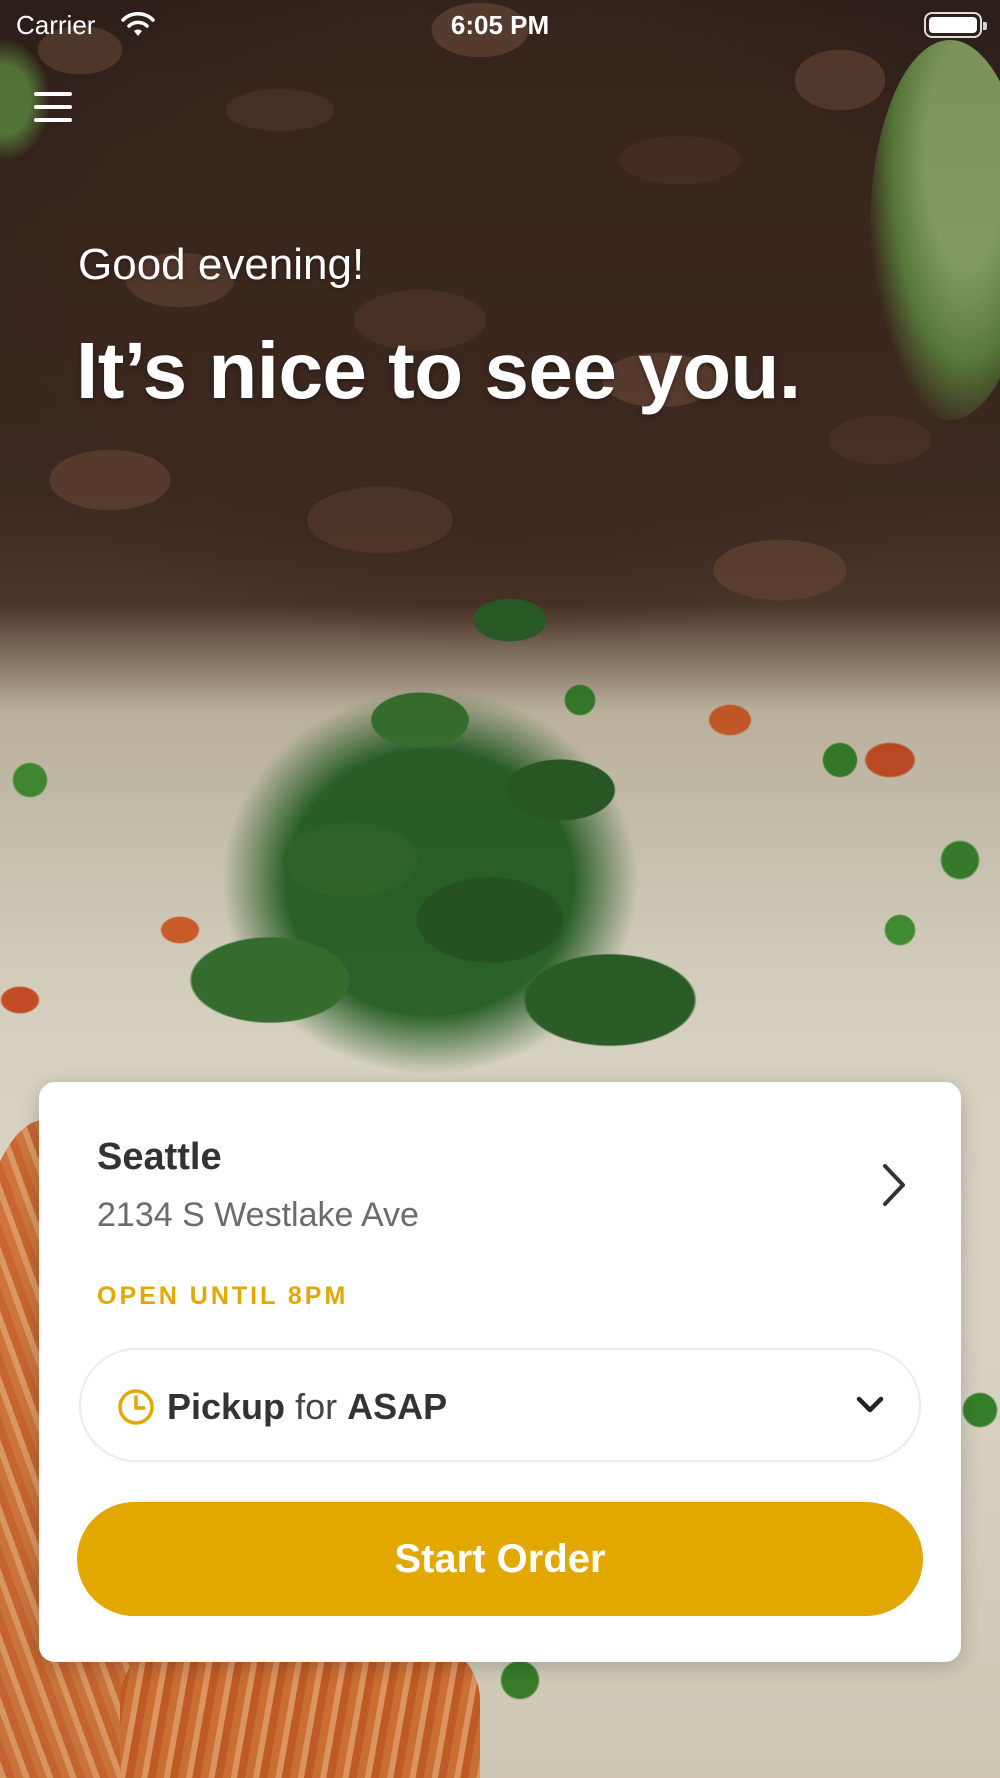 The height and width of the screenshot is (1778, 1000). What do you see at coordinates (953, 25) in the screenshot?
I see `battery-fill` at bounding box center [953, 25].